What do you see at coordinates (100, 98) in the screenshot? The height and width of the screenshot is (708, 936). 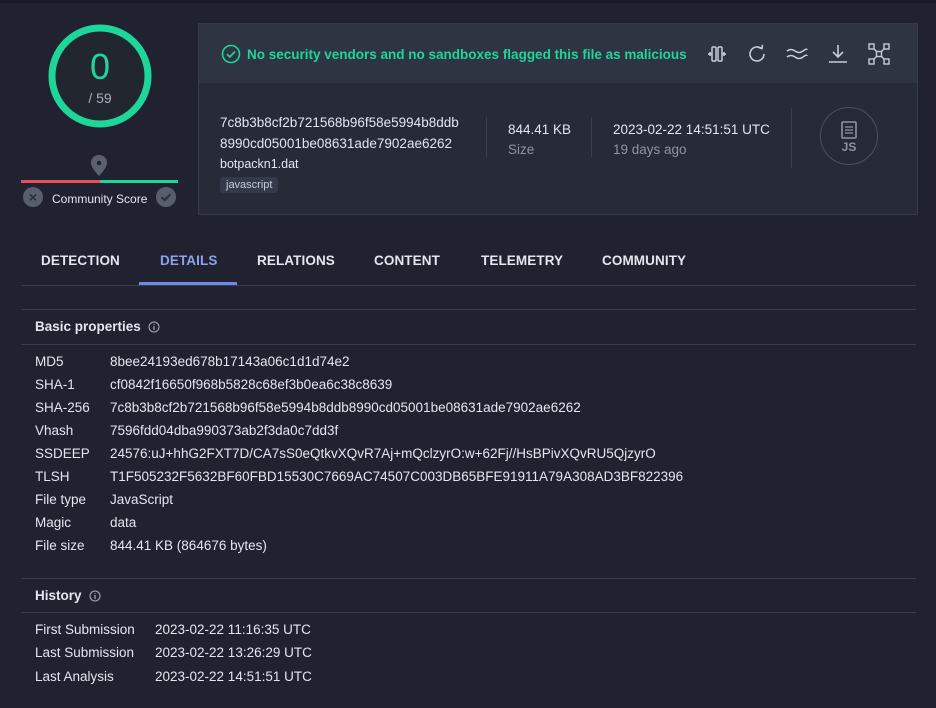 I see `detection-total: / 59` at bounding box center [100, 98].